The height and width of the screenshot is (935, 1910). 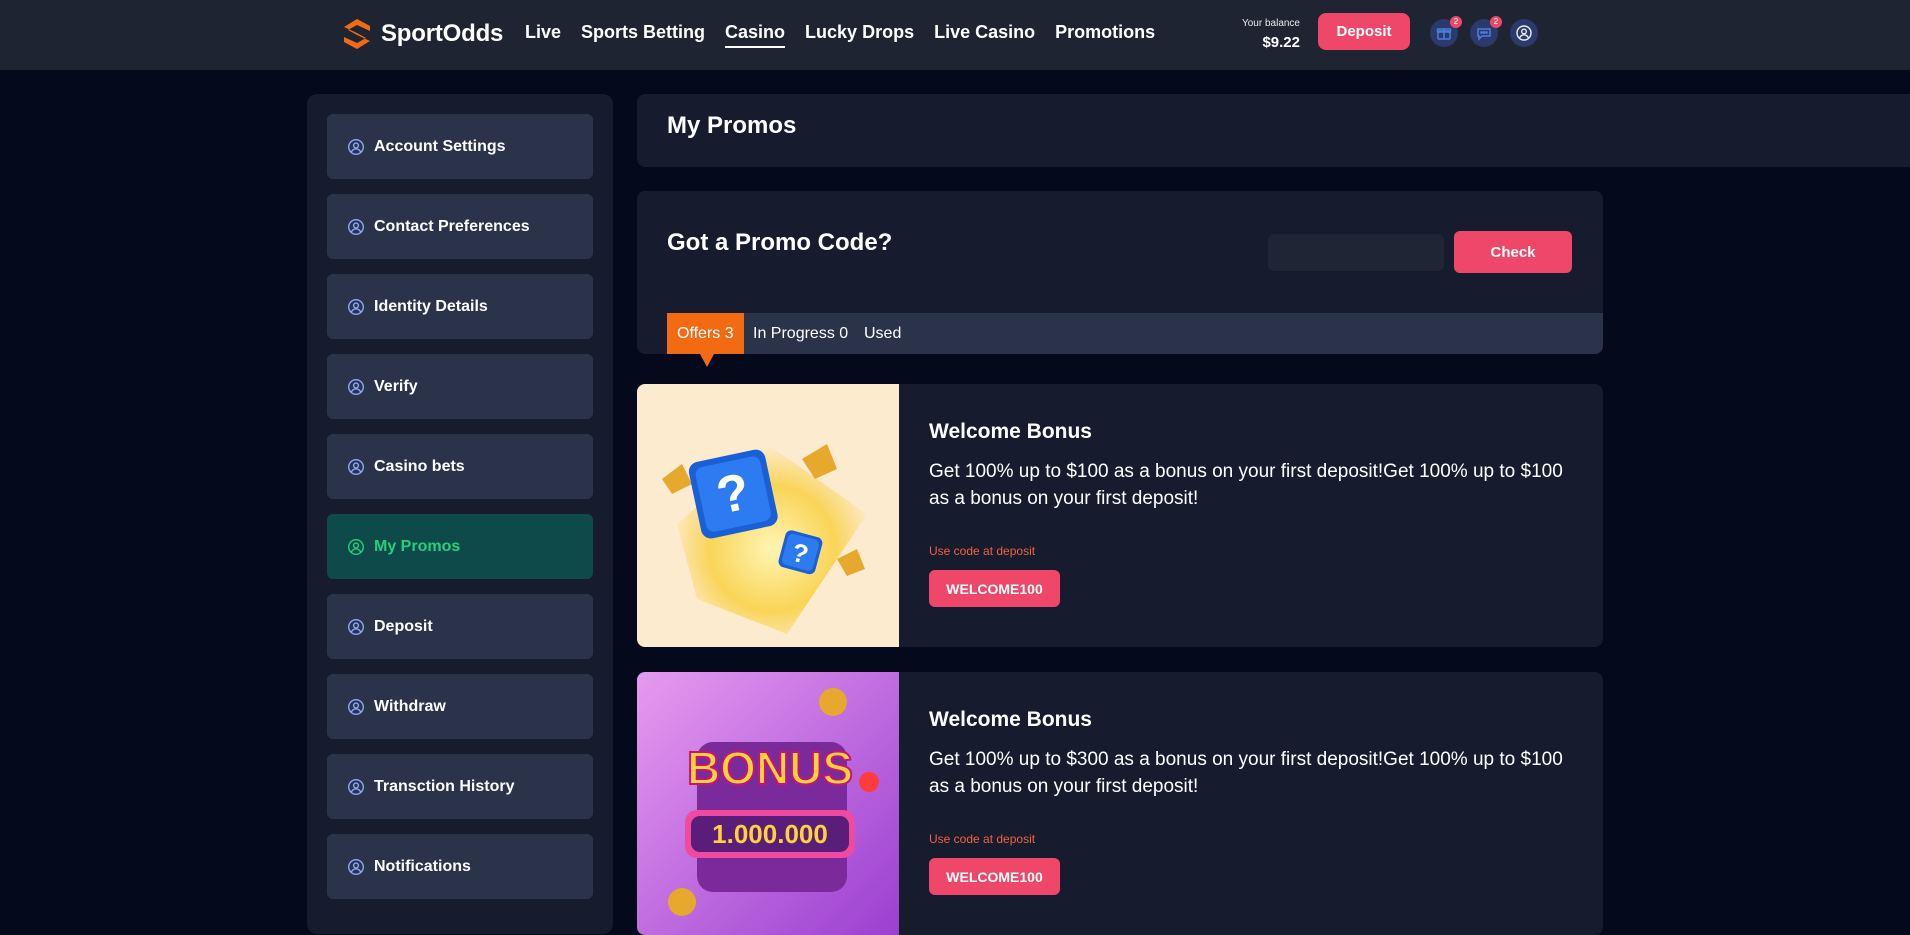 I want to click on brand-name: SportOdds, so click(x=442, y=33).